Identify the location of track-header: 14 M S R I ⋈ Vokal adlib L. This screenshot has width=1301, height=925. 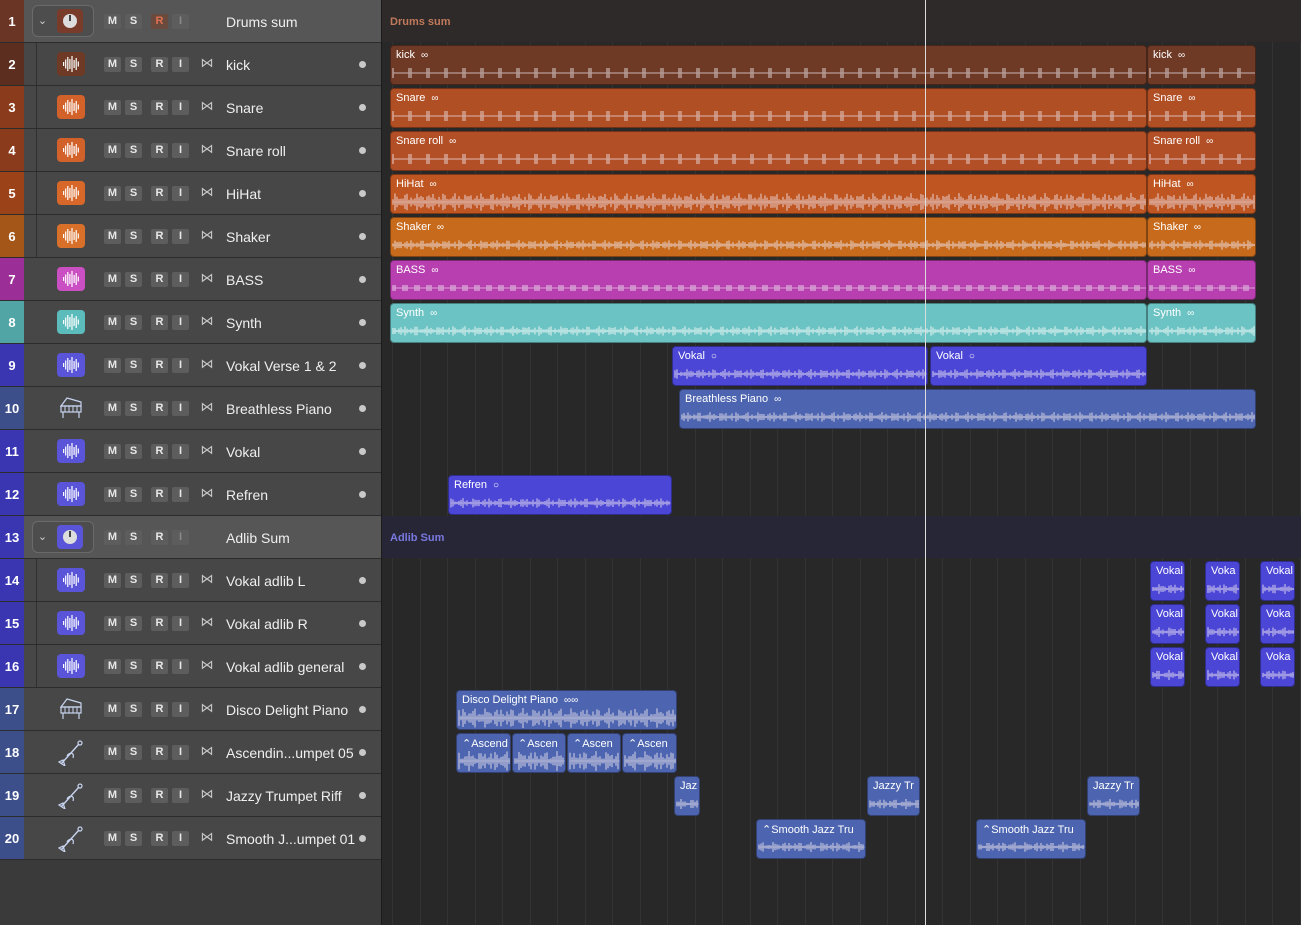
(190, 580).